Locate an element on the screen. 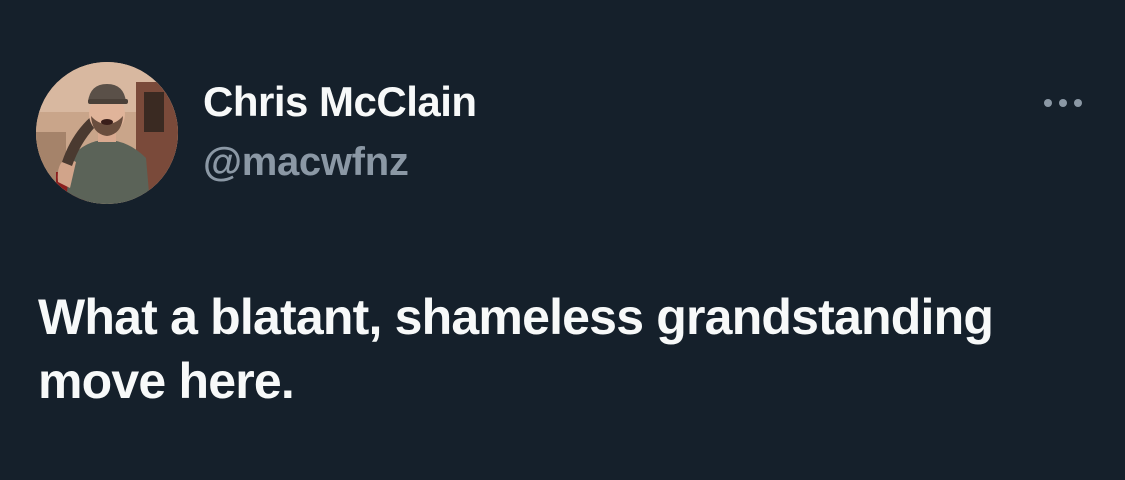  author-avatar is located at coordinates (107, 133).